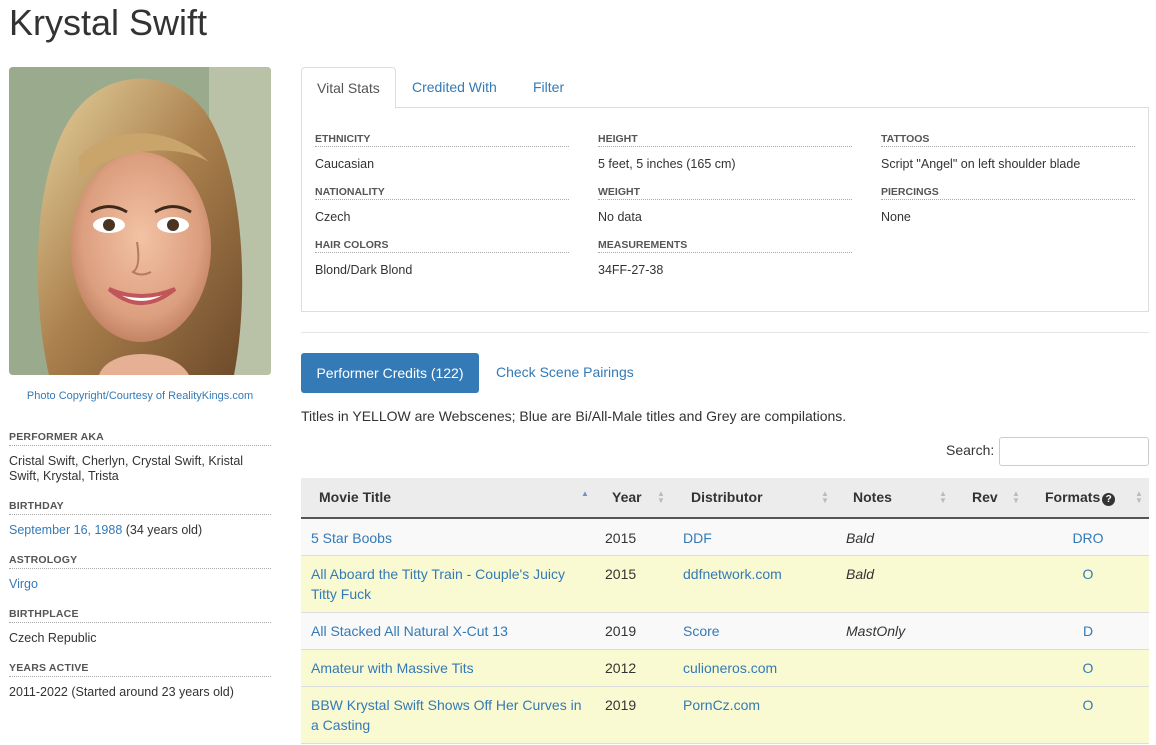  What do you see at coordinates (140, 507) in the screenshot?
I see `birthday-label: BIRTHDAY` at bounding box center [140, 507].